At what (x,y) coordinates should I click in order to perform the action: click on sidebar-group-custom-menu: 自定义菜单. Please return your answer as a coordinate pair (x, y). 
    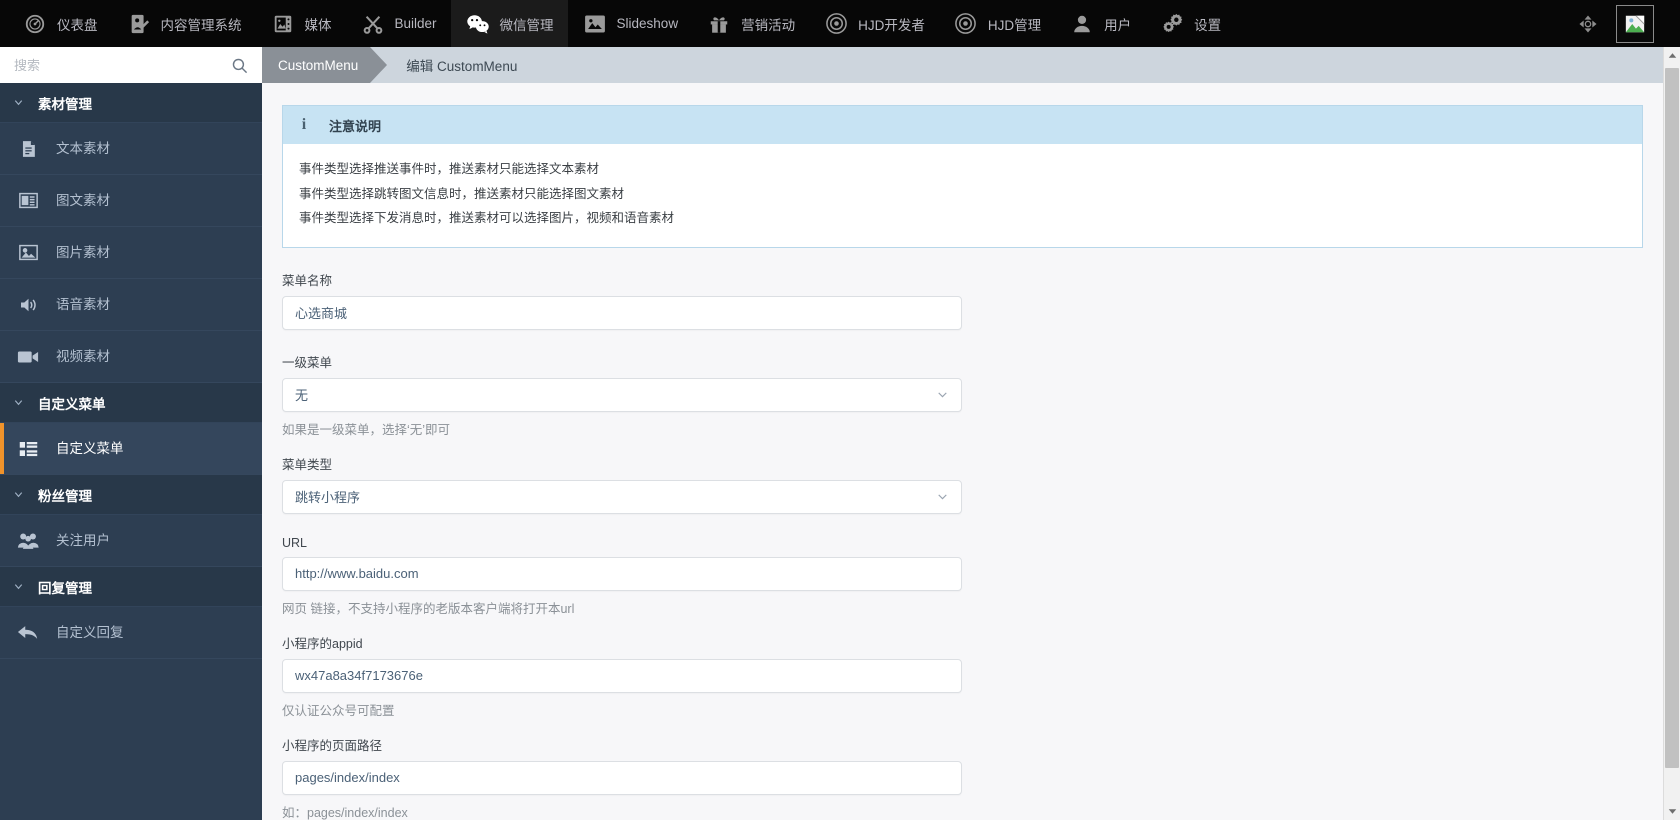
    Looking at the image, I should click on (131, 403).